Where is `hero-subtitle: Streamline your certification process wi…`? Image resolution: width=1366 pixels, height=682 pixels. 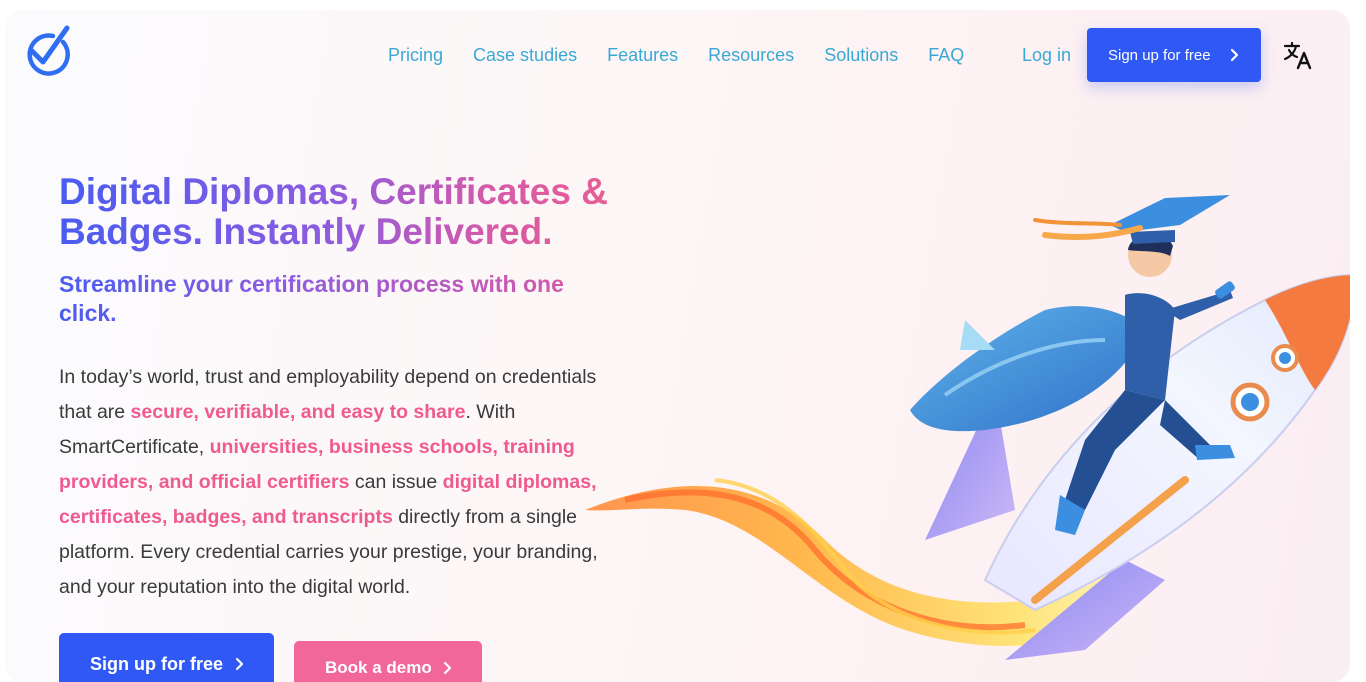
hero-subtitle: Streamline your certification process wi… is located at coordinates (324, 299).